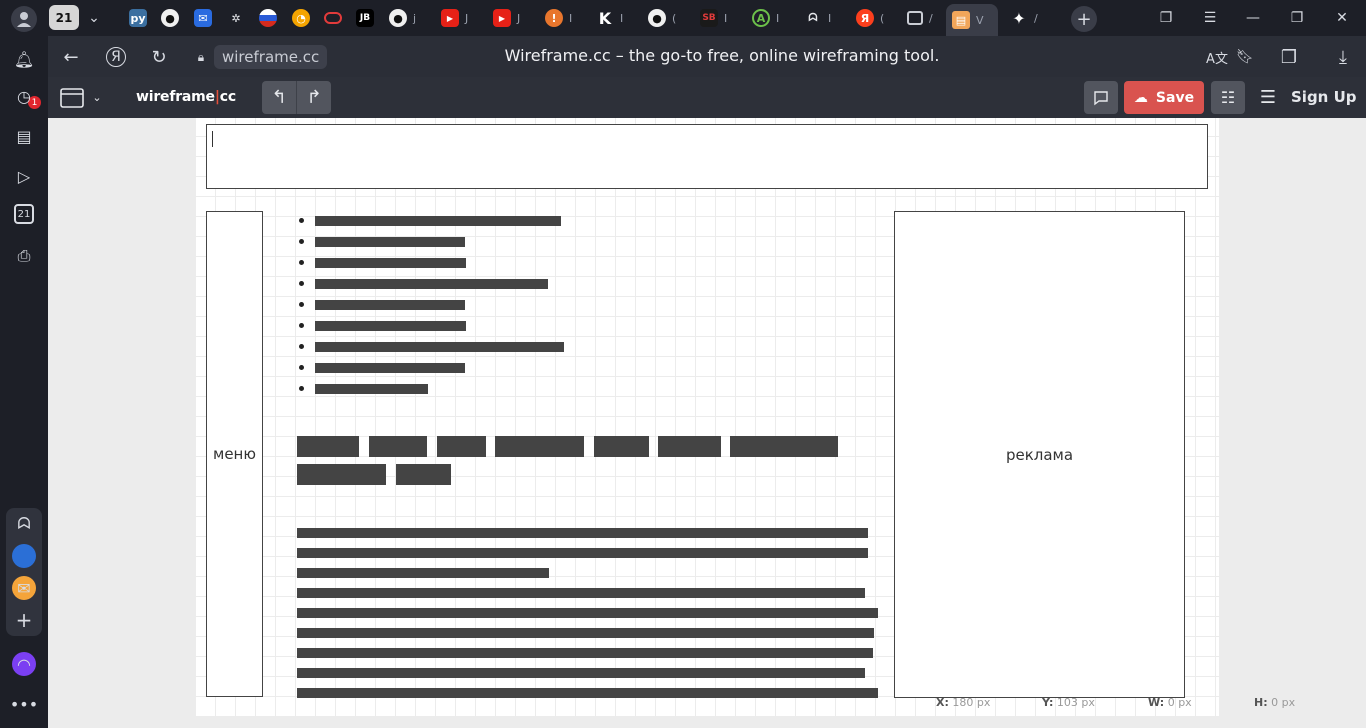 The height and width of the screenshot is (728, 1366). Describe the element at coordinates (503, 18) in the screenshot. I see `tab-youtube-2: ▶ J` at that location.